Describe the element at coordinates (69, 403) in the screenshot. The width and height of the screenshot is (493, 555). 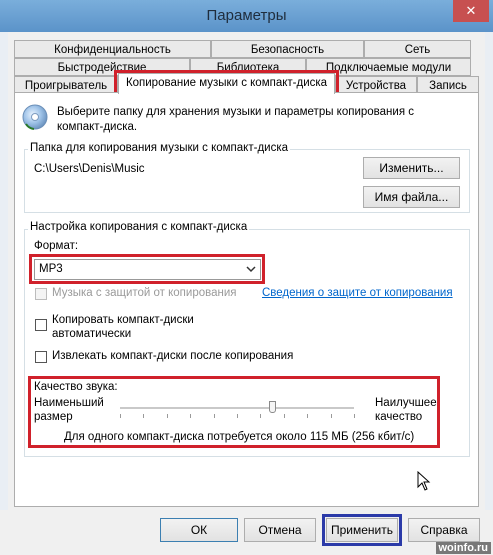
I see `min-size-label-line1: Наименьший` at that location.